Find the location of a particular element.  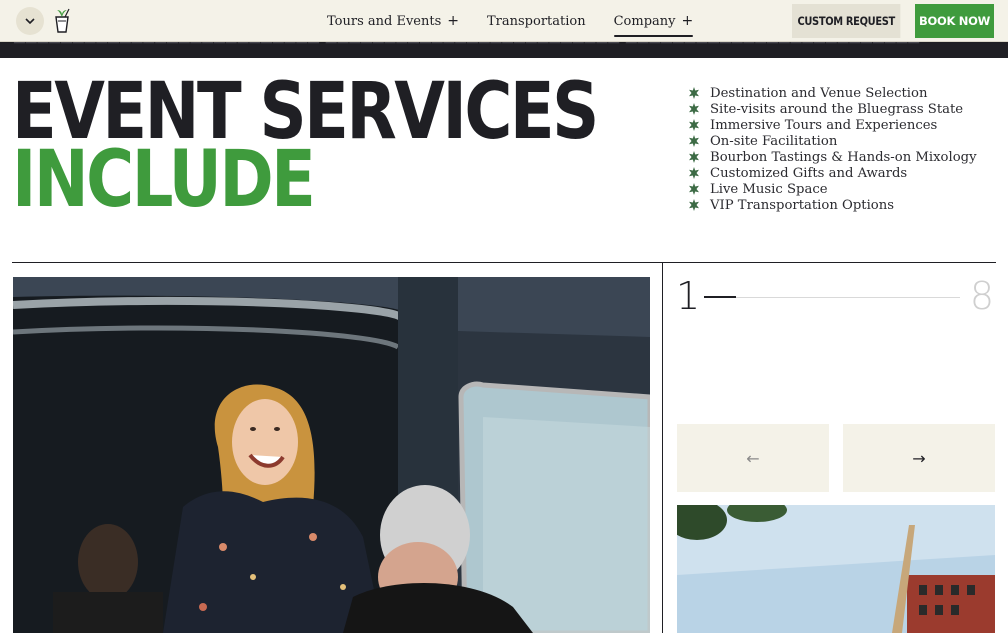

list-item: Customized Gifts and Awards is located at coordinates (832, 173).